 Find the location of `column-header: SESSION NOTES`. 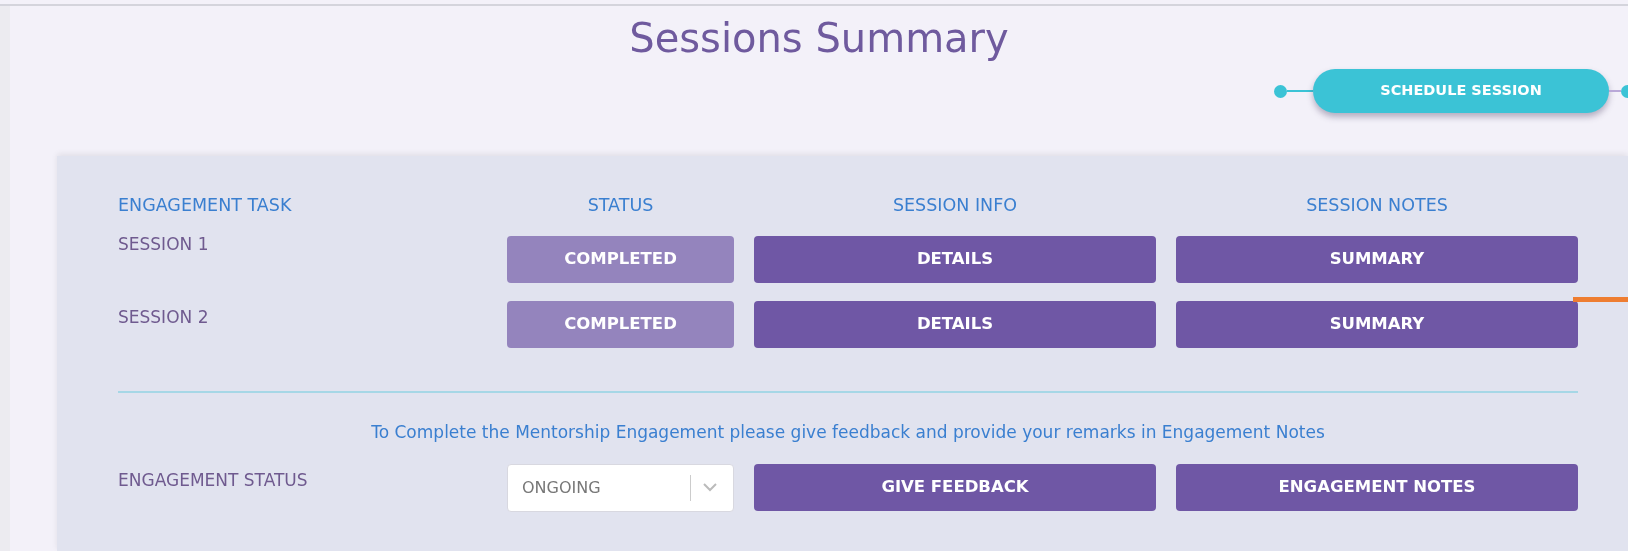

column-header: SESSION NOTES is located at coordinates (1377, 205).